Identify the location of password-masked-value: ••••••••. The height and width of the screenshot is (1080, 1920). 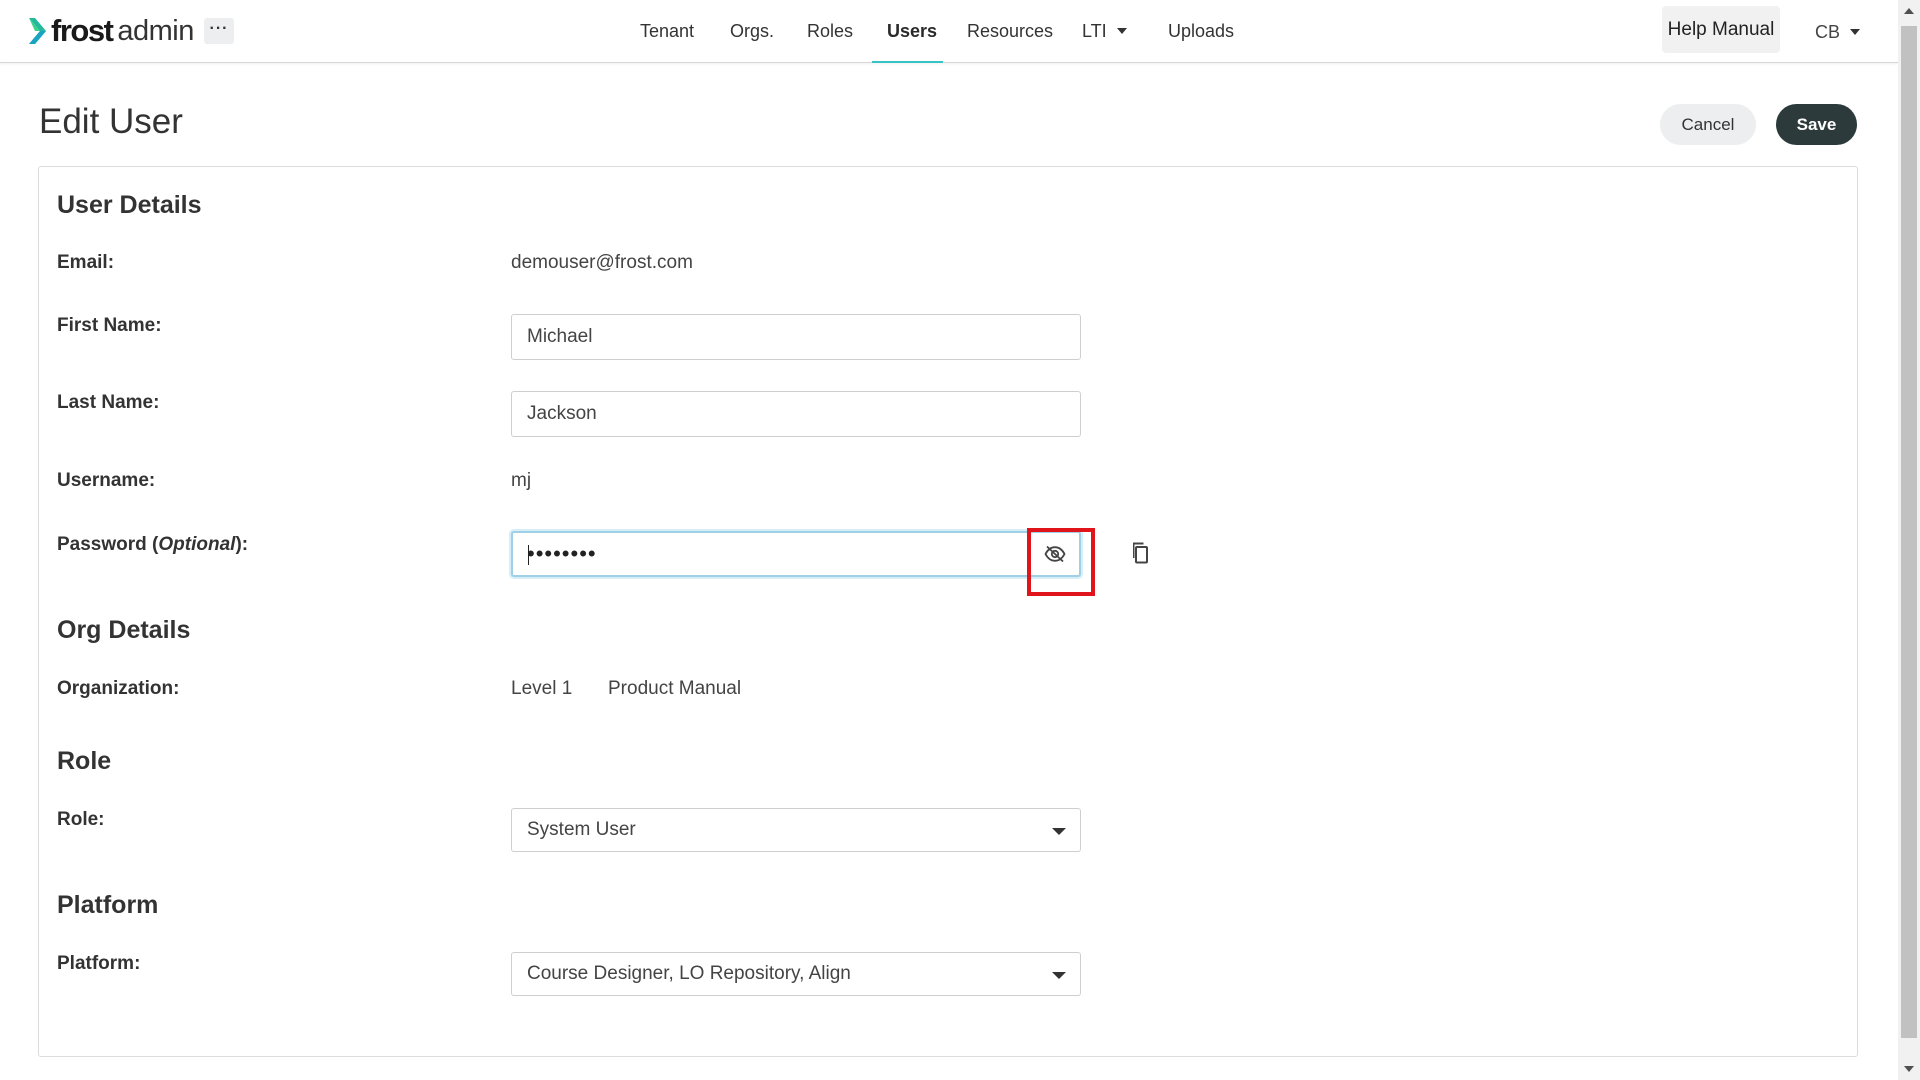
(562, 553).